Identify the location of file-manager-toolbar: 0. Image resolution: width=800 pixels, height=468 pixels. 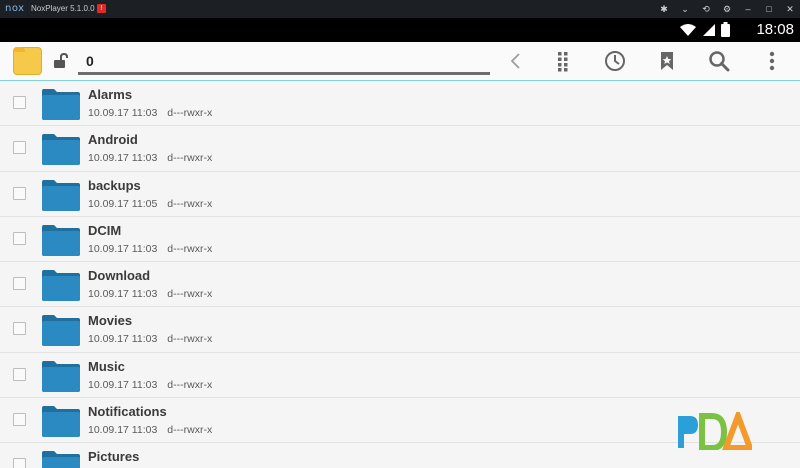
(400, 62).